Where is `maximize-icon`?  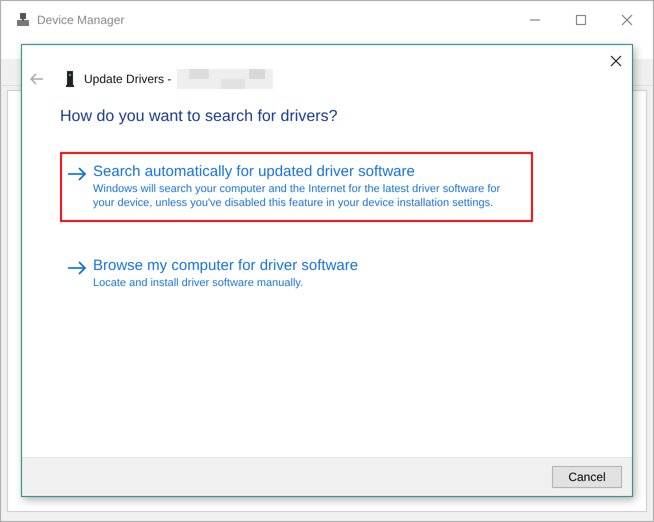
maximize-icon is located at coordinates (581, 20).